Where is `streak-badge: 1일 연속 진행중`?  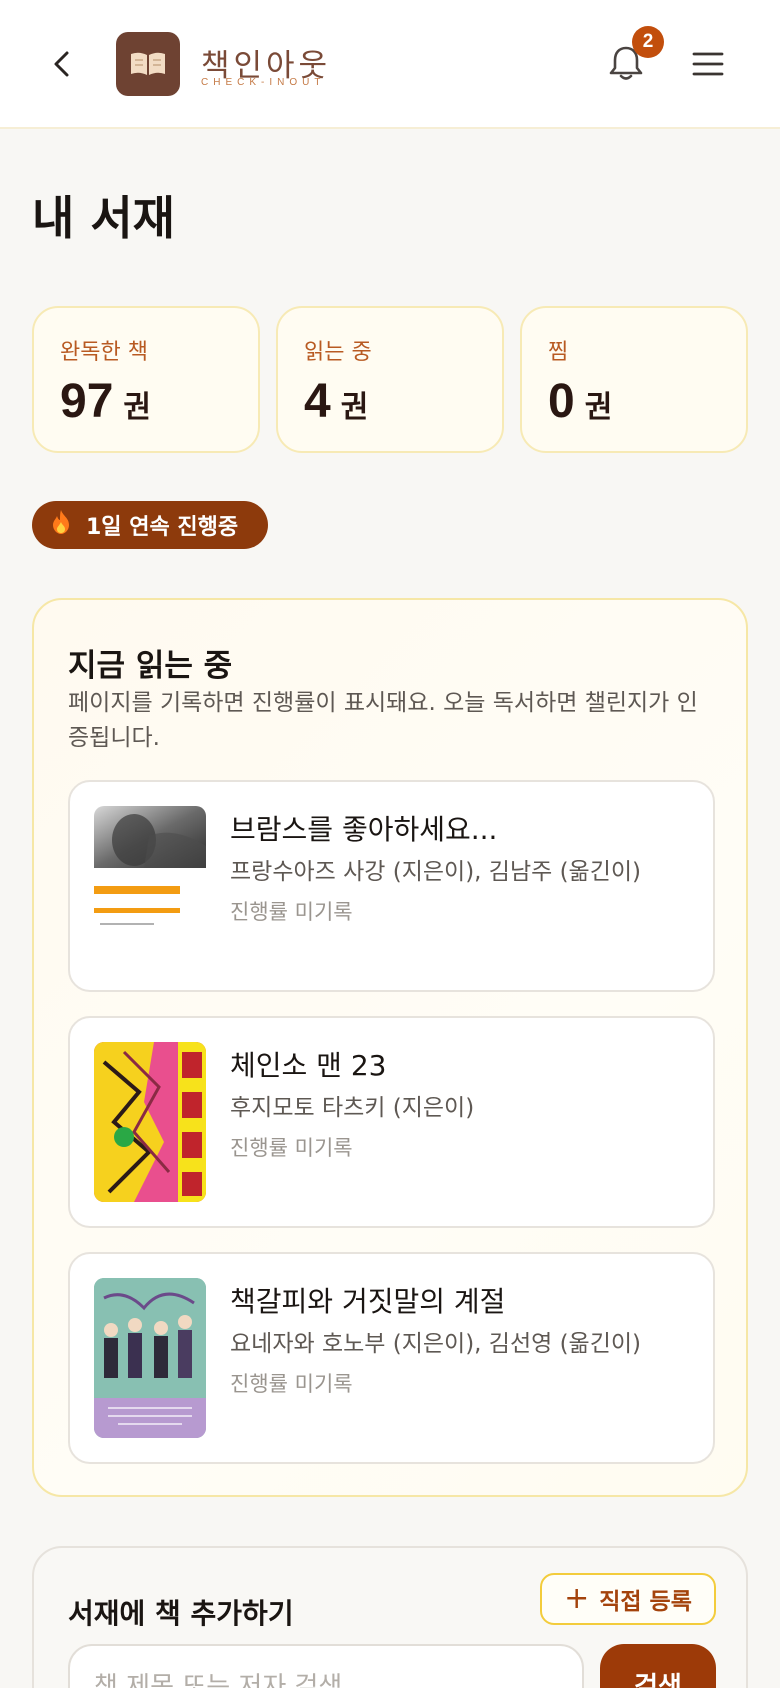
streak-badge: 1일 연속 진행중 is located at coordinates (150, 525).